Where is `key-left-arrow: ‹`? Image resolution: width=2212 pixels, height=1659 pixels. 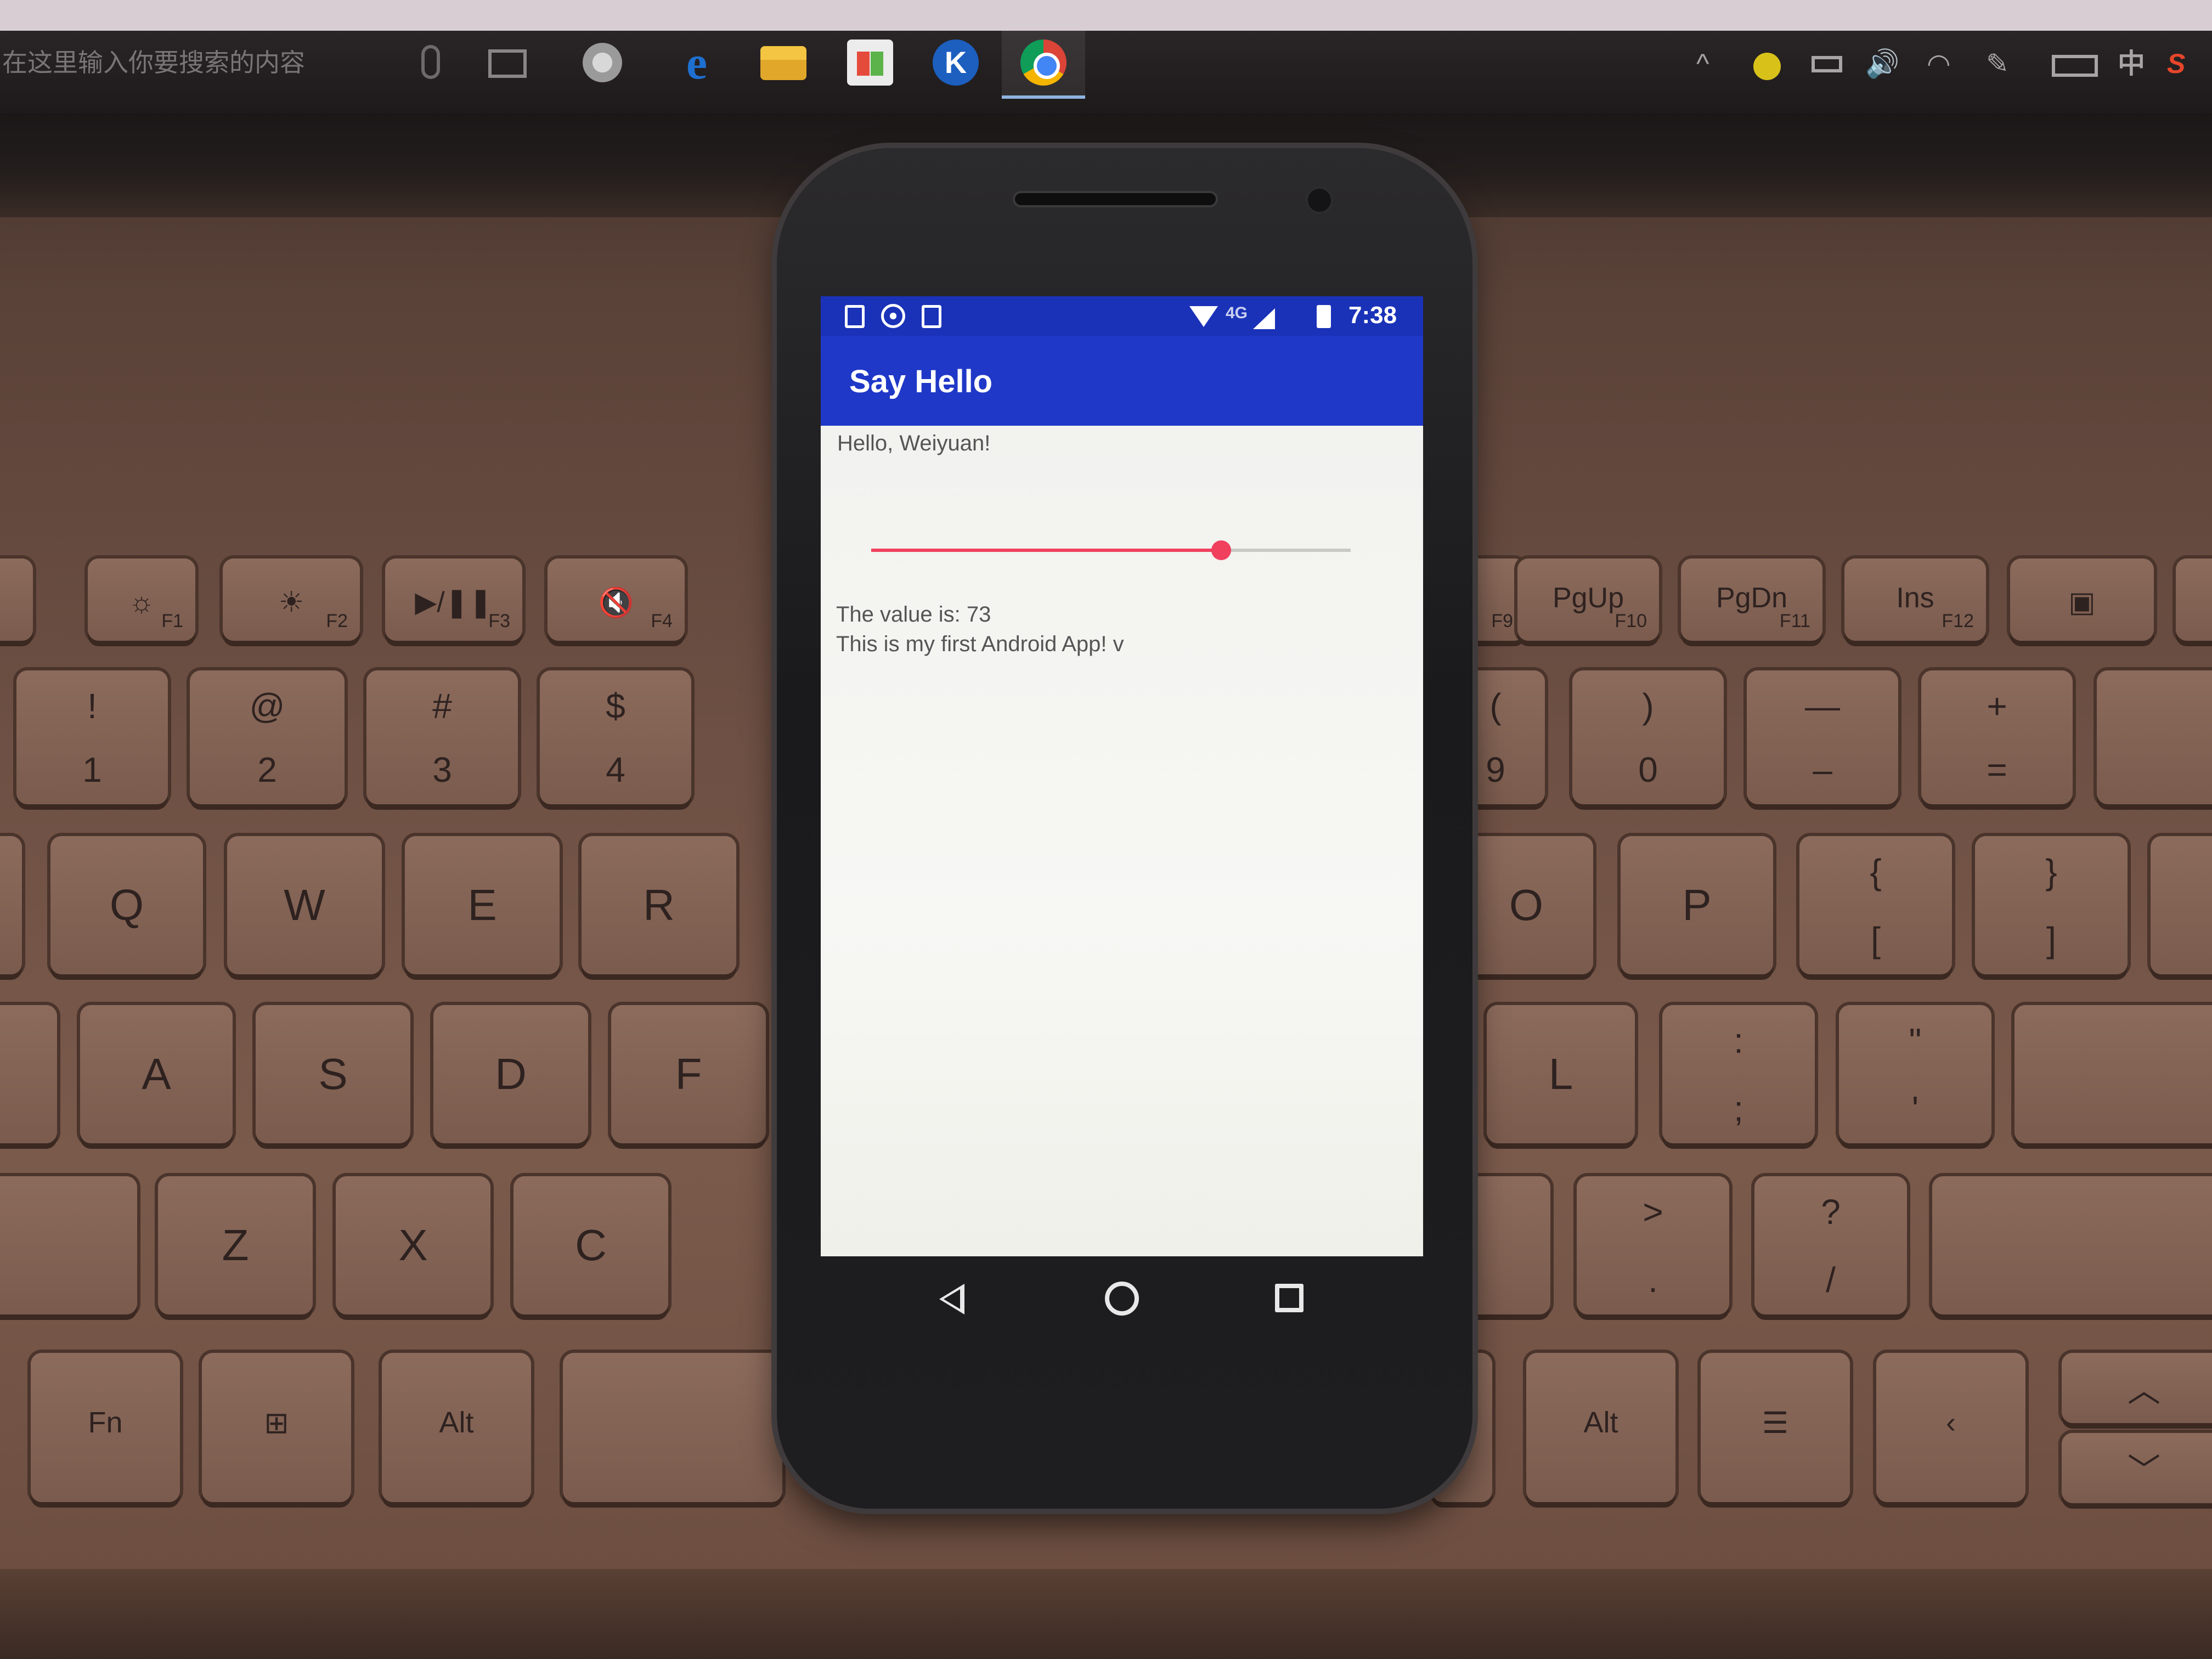 key-left-arrow: ‹ is located at coordinates (1950, 1427).